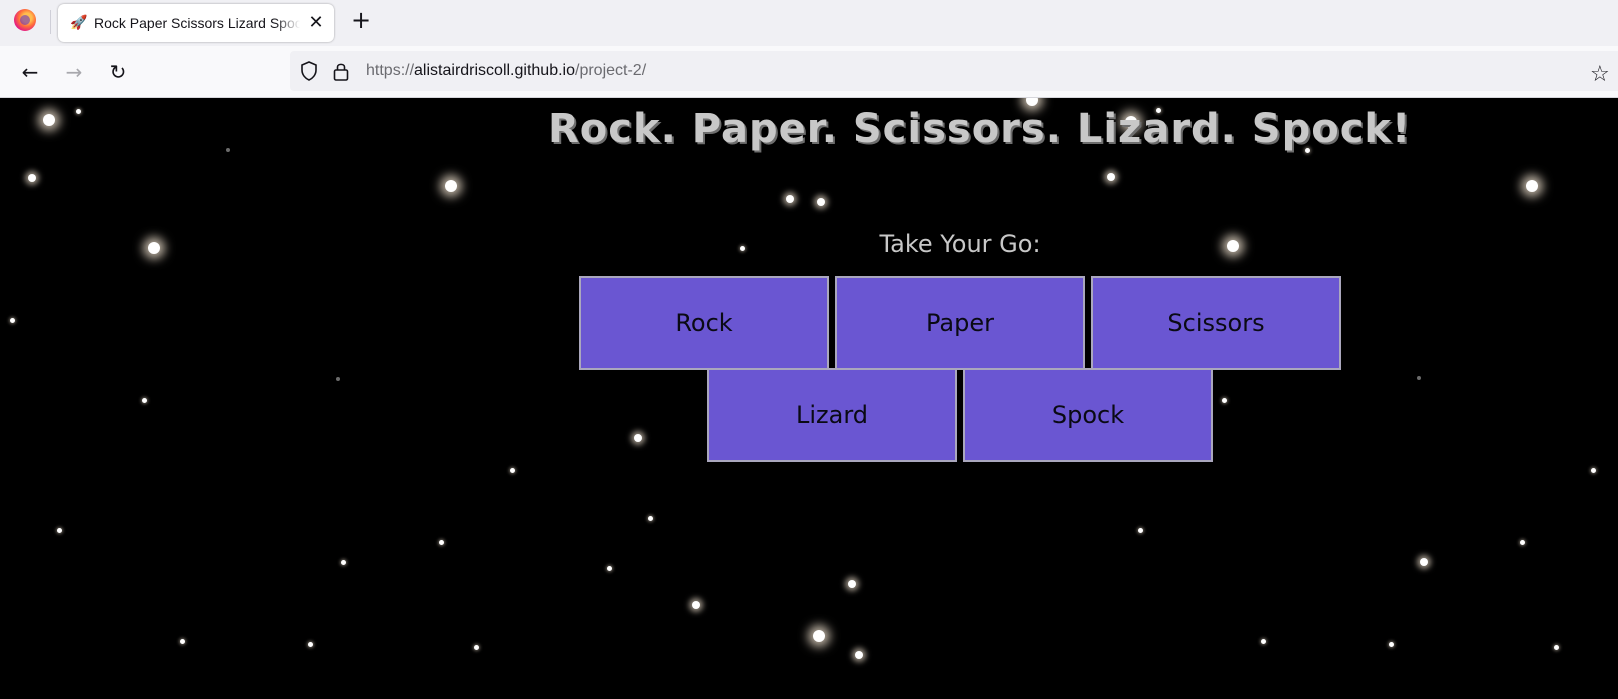 The width and height of the screenshot is (1618, 699). I want to click on plus-icon: +, so click(361, 20).